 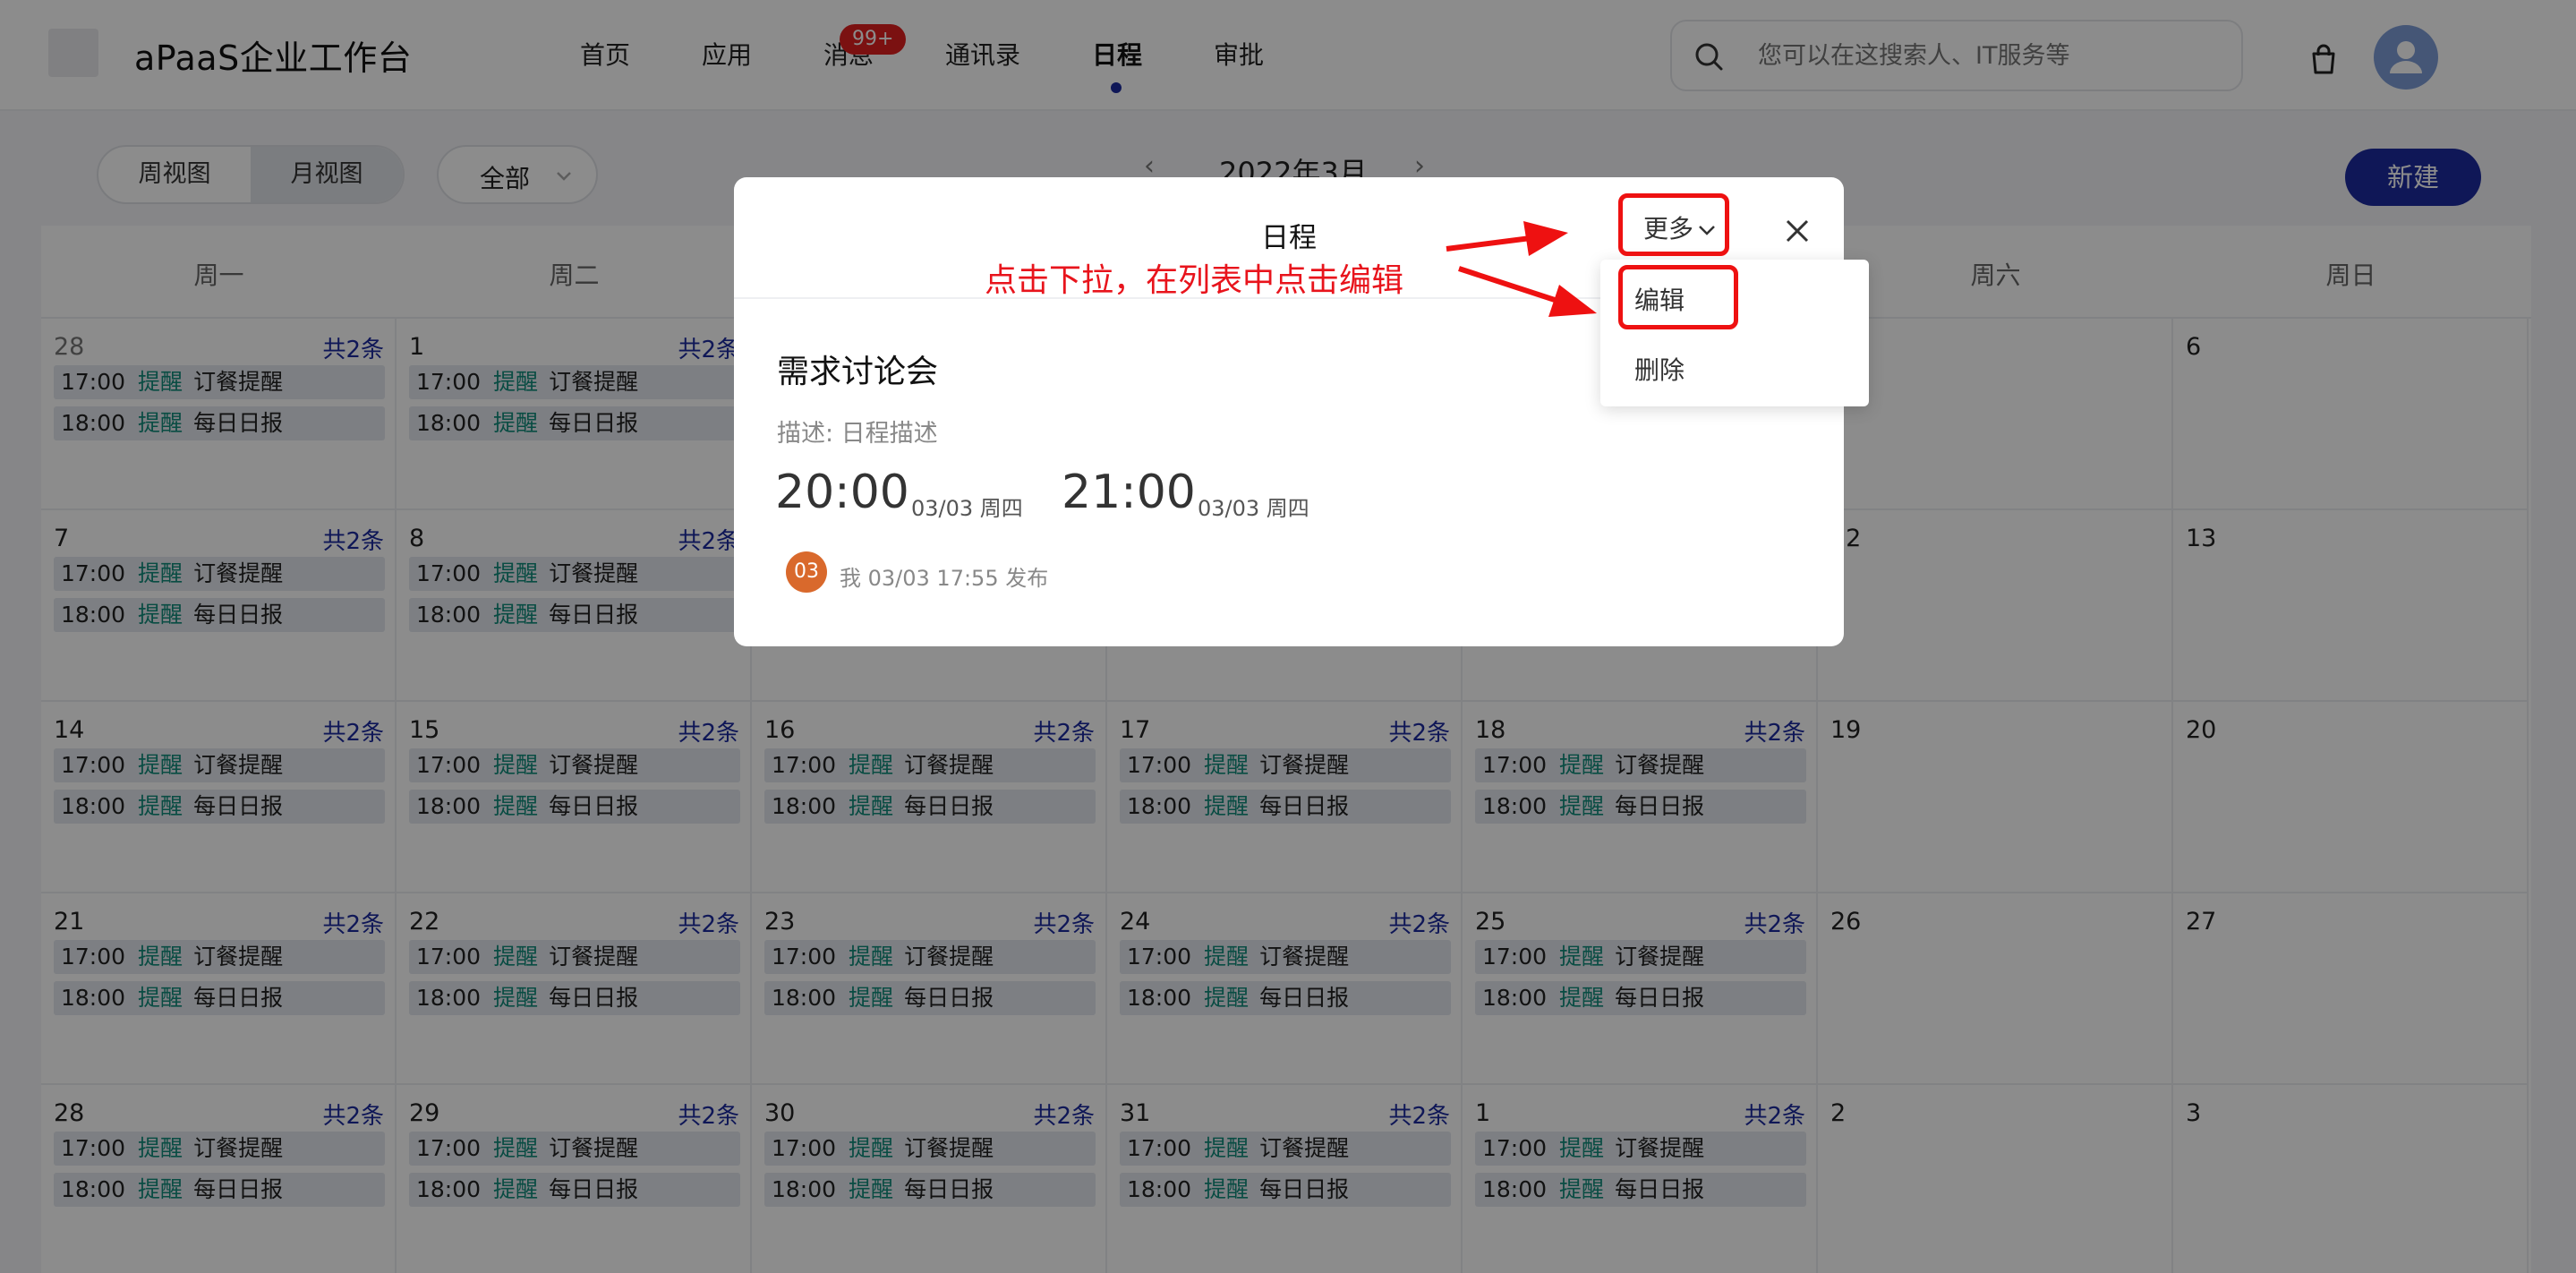 I want to click on highlight-edit-item, so click(x=1678, y=297).